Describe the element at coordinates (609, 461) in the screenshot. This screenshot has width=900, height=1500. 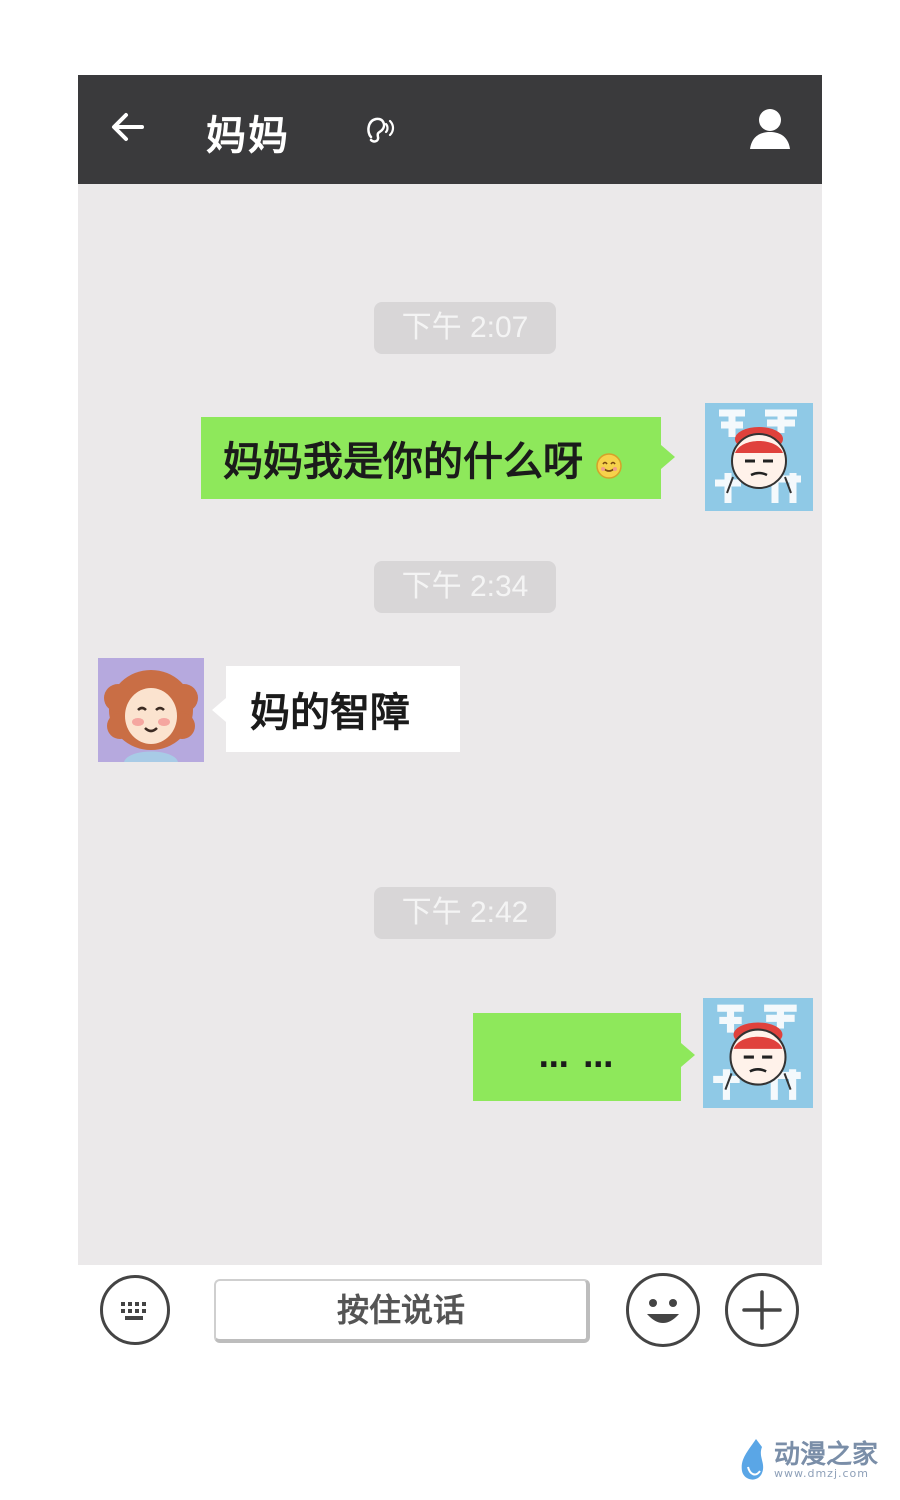
I see `smile-emoji-icon` at that location.